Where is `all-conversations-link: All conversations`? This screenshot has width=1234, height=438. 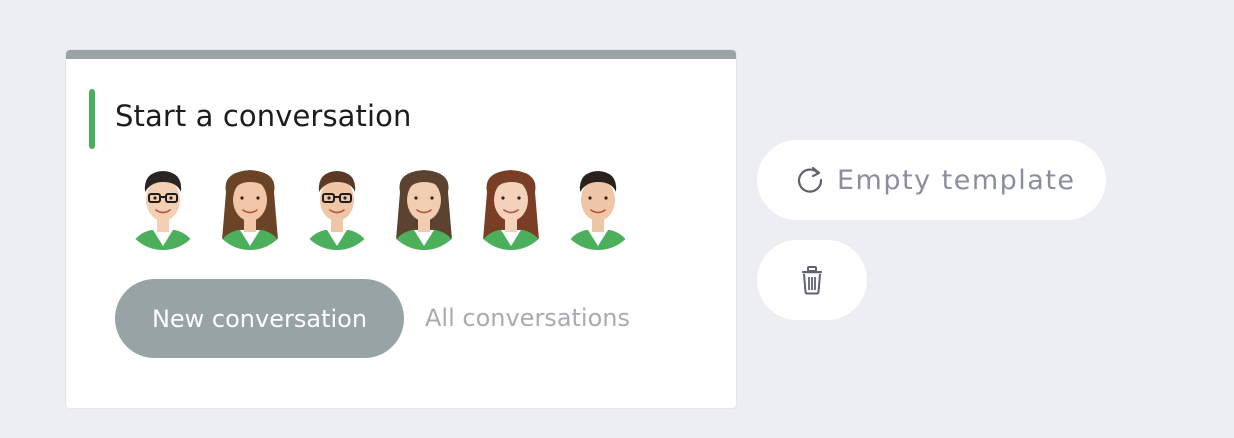 all-conversations-link: All conversations is located at coordinates (527, 318).